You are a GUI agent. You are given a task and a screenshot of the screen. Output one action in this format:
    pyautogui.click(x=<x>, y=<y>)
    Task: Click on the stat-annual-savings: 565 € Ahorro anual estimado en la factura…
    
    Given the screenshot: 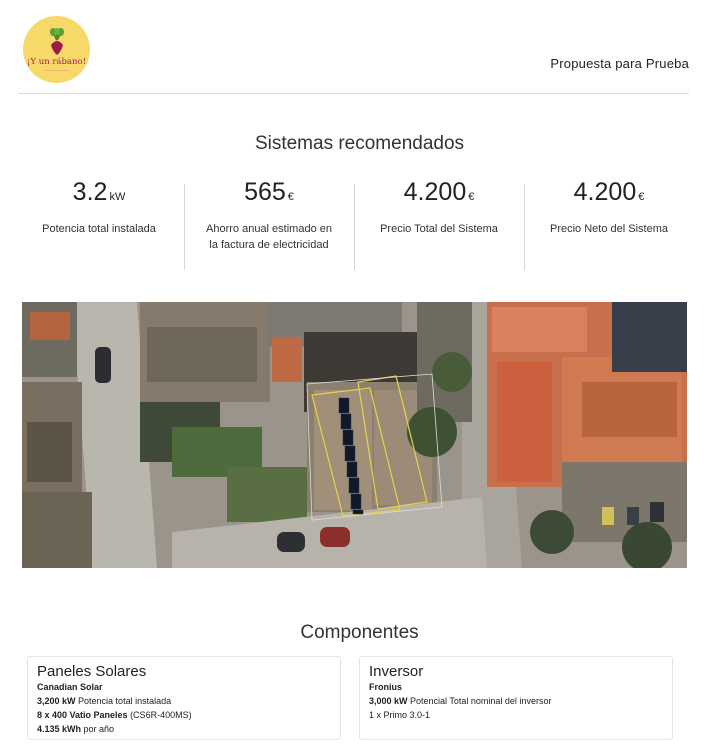 What is the action you would take?
    pyautogui.click(x=269, y=224)
    